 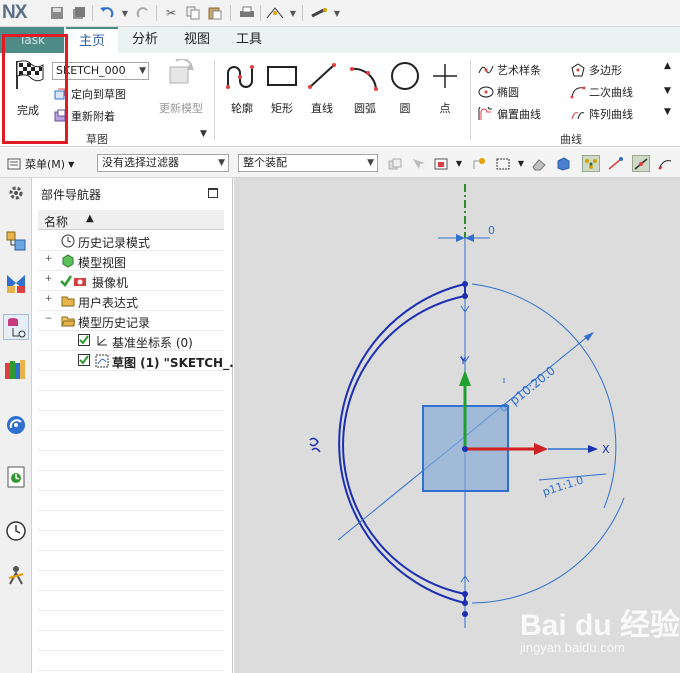 What do you see at coordinates (71, 164) in the screenshot?
I see `chevron-down-icon: ▼` at bounding box center [71, 164].